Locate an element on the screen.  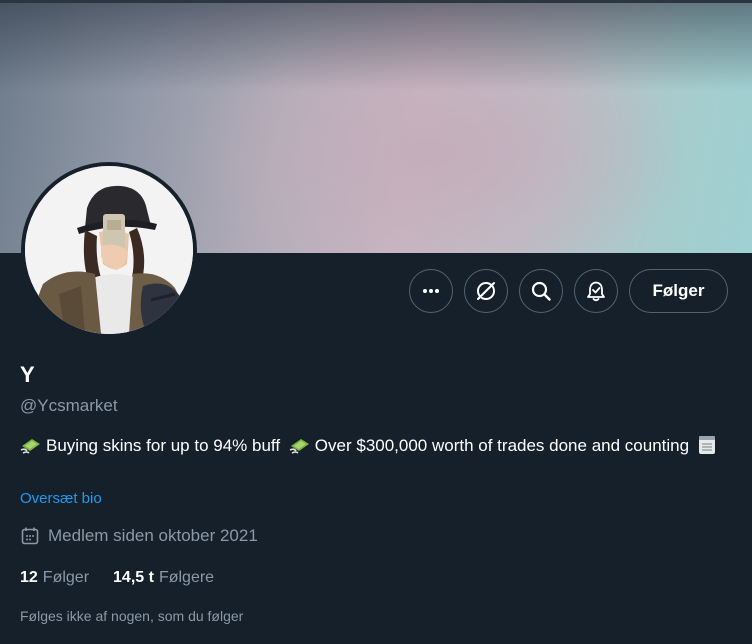
search-button is located at coordinates (541, 291).